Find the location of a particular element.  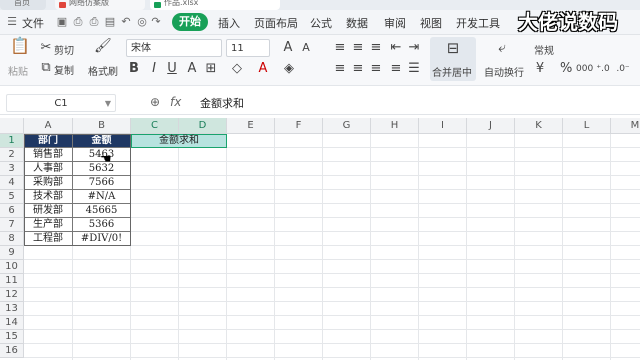

currency-icon: ¥ is located at coordinates (540, 69).